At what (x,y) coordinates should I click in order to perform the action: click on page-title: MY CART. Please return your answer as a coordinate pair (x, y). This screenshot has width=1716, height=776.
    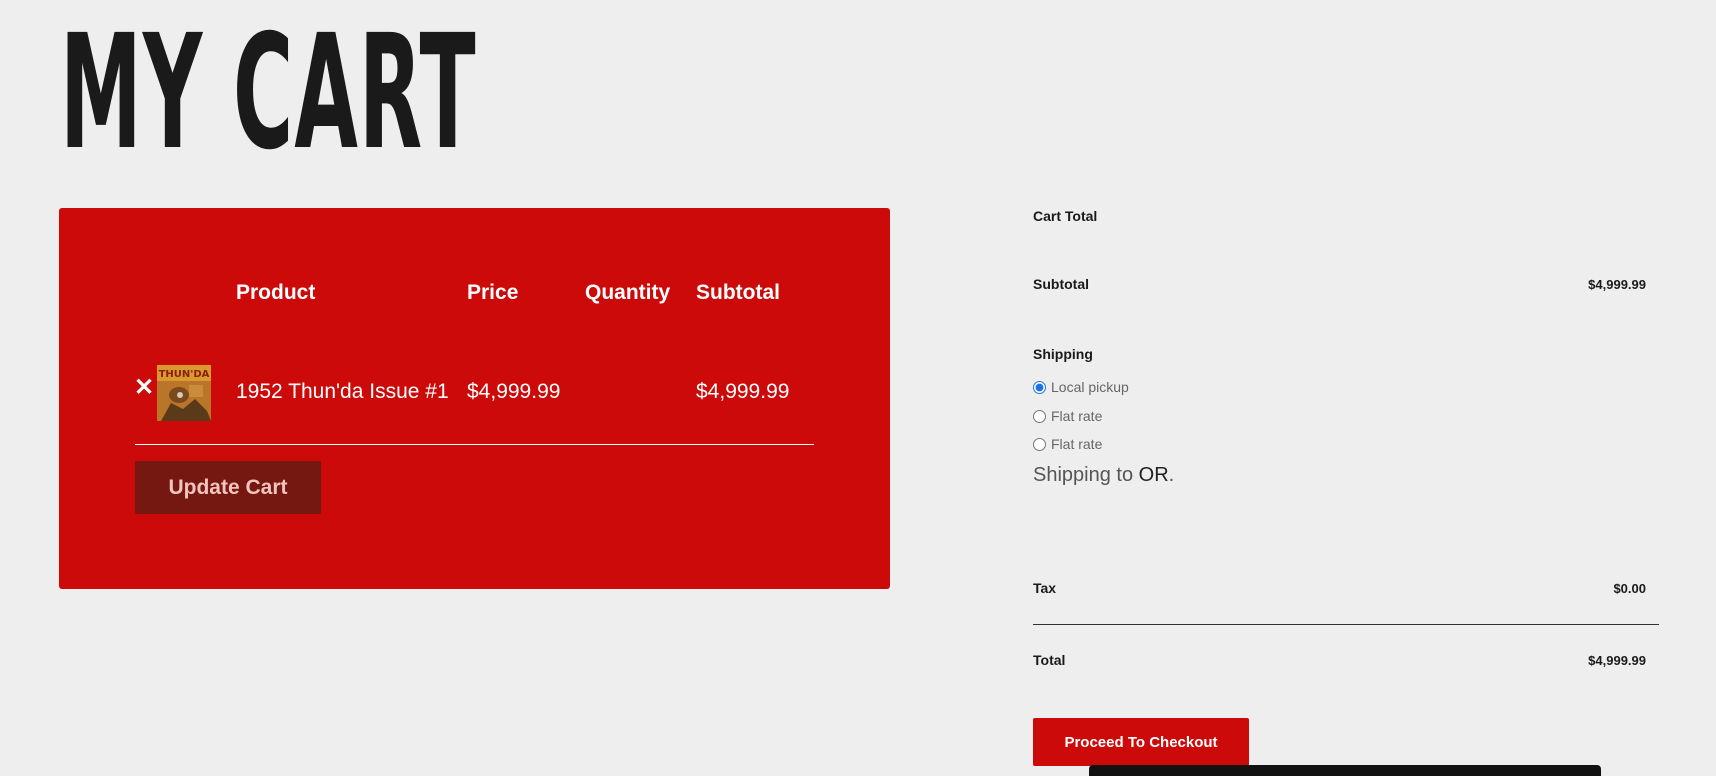
    Looking at the image, I should click on (268, 93).